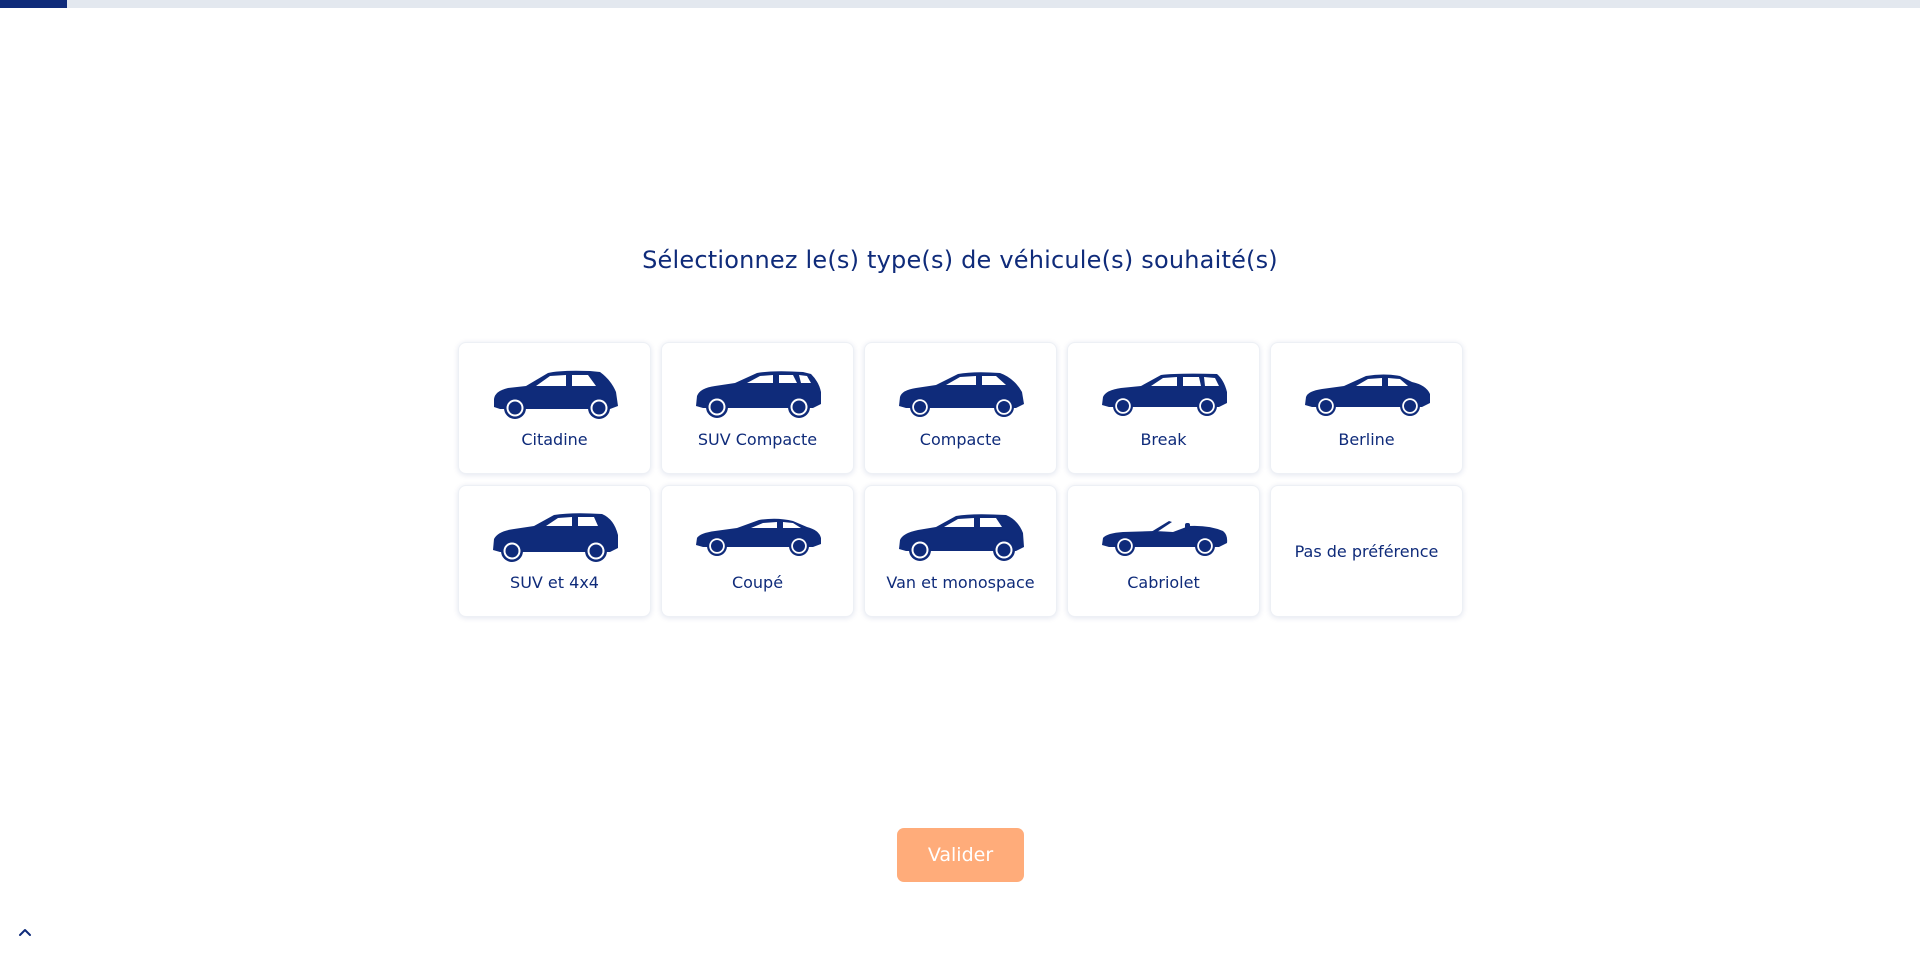 The width and height of the screenshot is (1920, 970). I want to click on chevron-up-icon, so click(25, 931).